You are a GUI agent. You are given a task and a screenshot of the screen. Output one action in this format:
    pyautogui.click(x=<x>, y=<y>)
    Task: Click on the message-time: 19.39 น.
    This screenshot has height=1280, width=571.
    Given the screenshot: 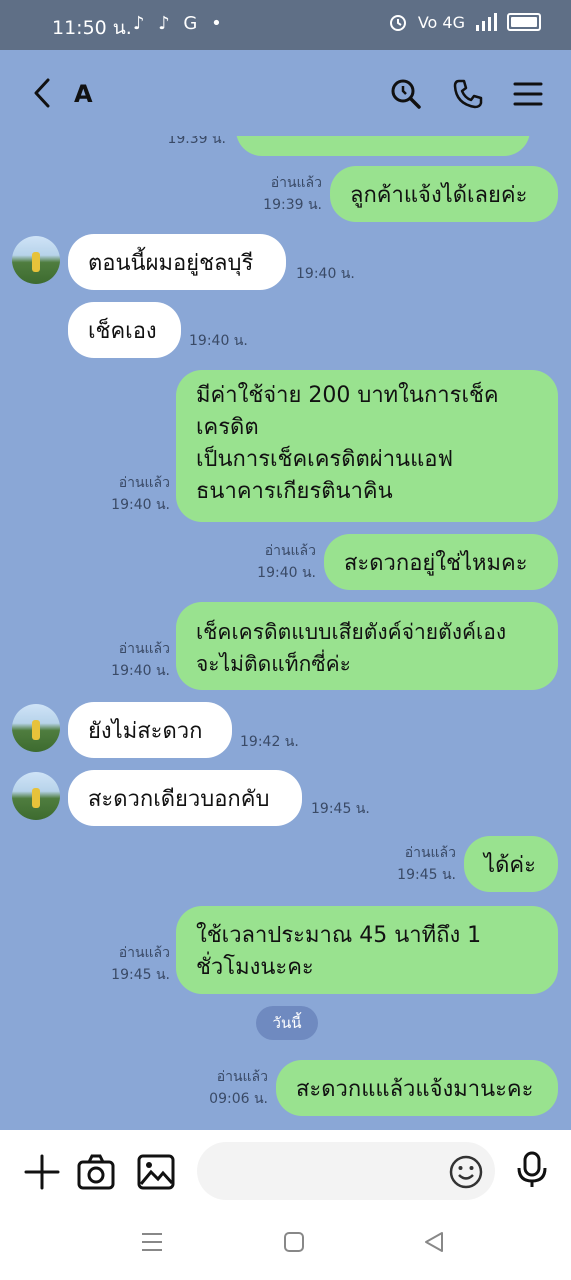 What is the action you would take?
    pyautogui.click(x=196, y=141)
    